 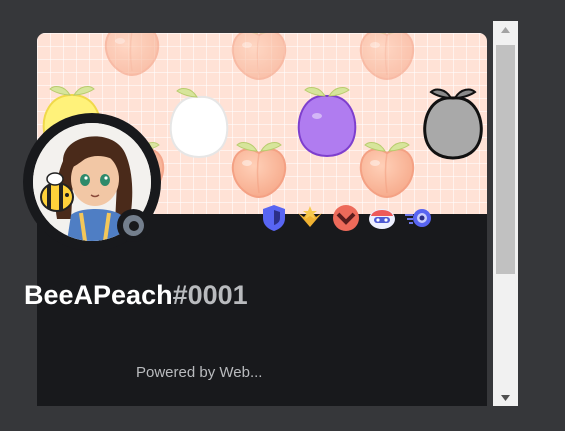 I want to click on scroll-down-button, so click(x=505, y=397).